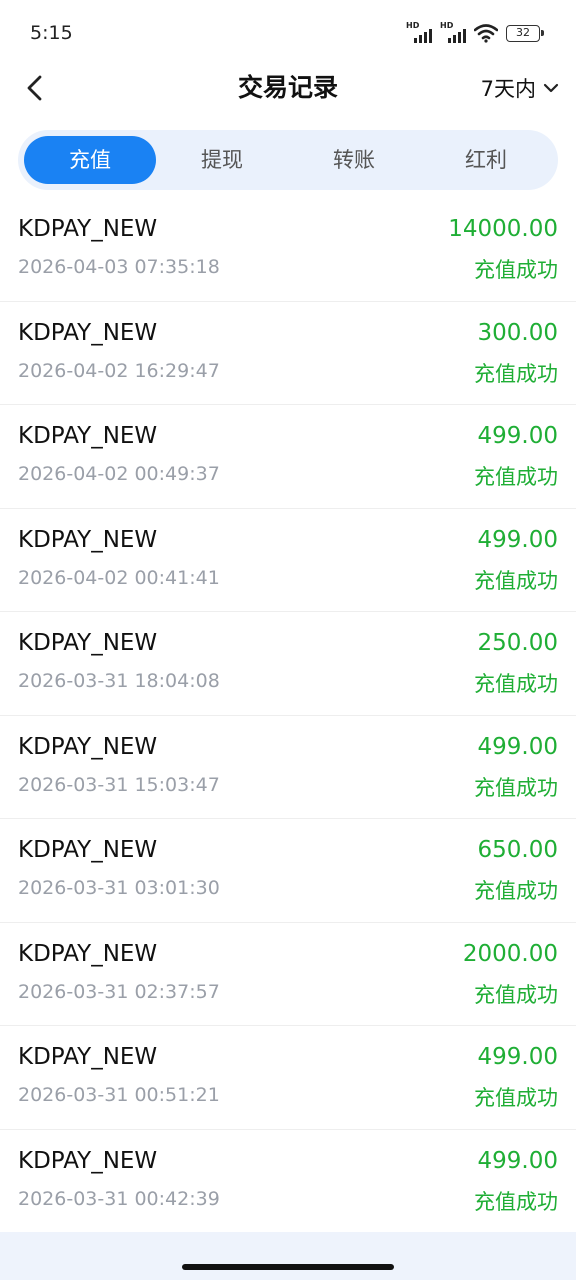 Image resolution: width=576 pixels, height=1280 pixels. I want to click on transaction-time: 2026-03-31 15:03:47, so click(119, 784).